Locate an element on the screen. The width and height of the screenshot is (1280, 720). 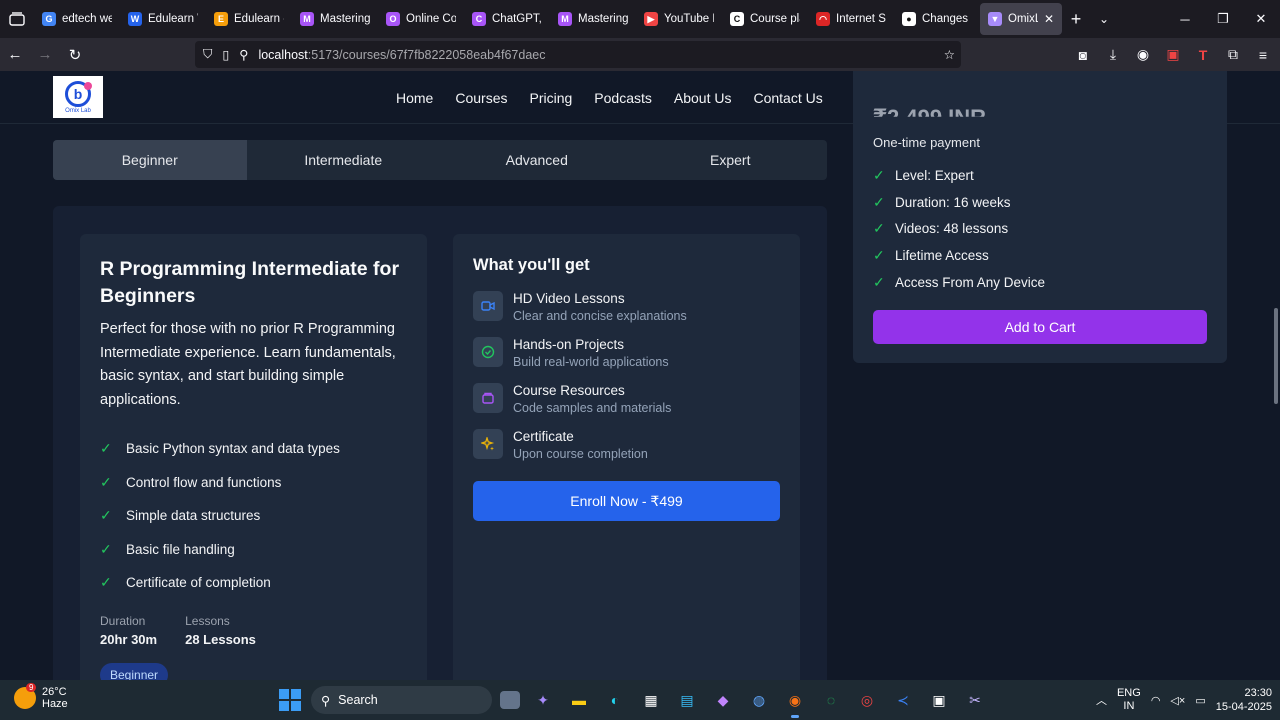
list-item: ✓ Level: Expert is located at coordinates (1040, 175).